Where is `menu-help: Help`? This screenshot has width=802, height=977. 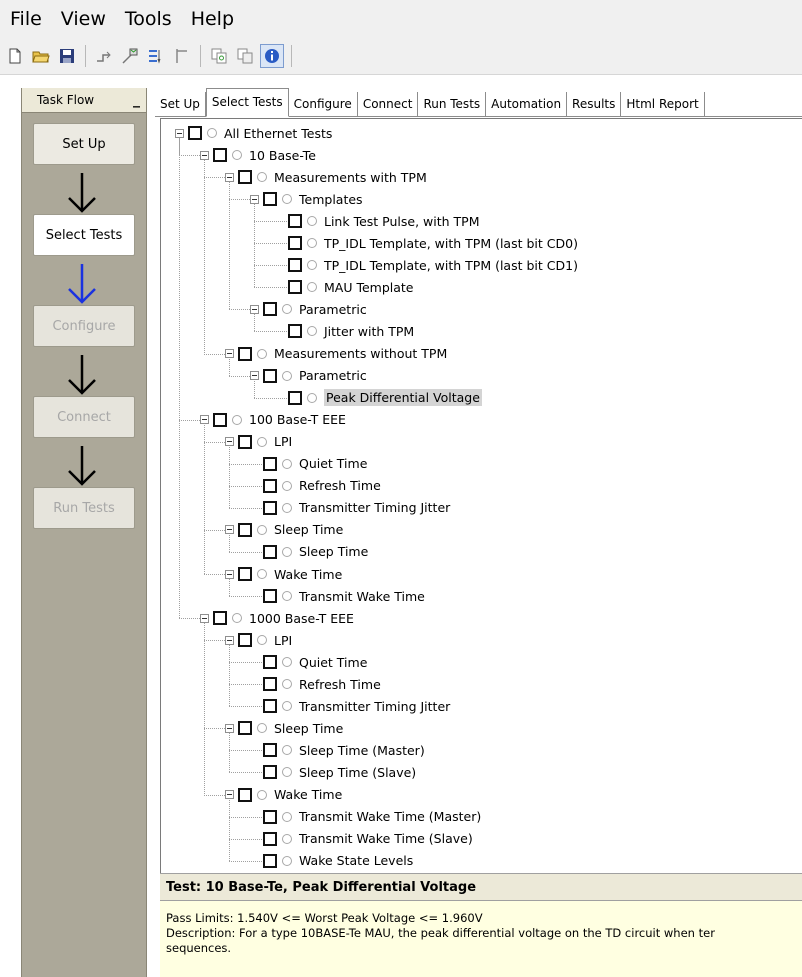
menu-help: Help is located at coordinates (212, 19).